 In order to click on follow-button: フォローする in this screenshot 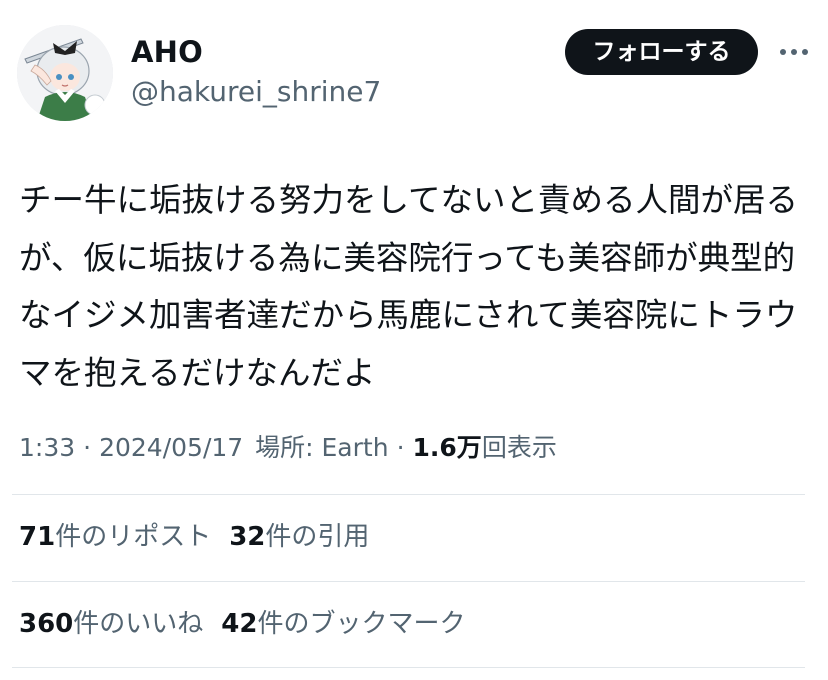, I will do `click(661, 52)`.